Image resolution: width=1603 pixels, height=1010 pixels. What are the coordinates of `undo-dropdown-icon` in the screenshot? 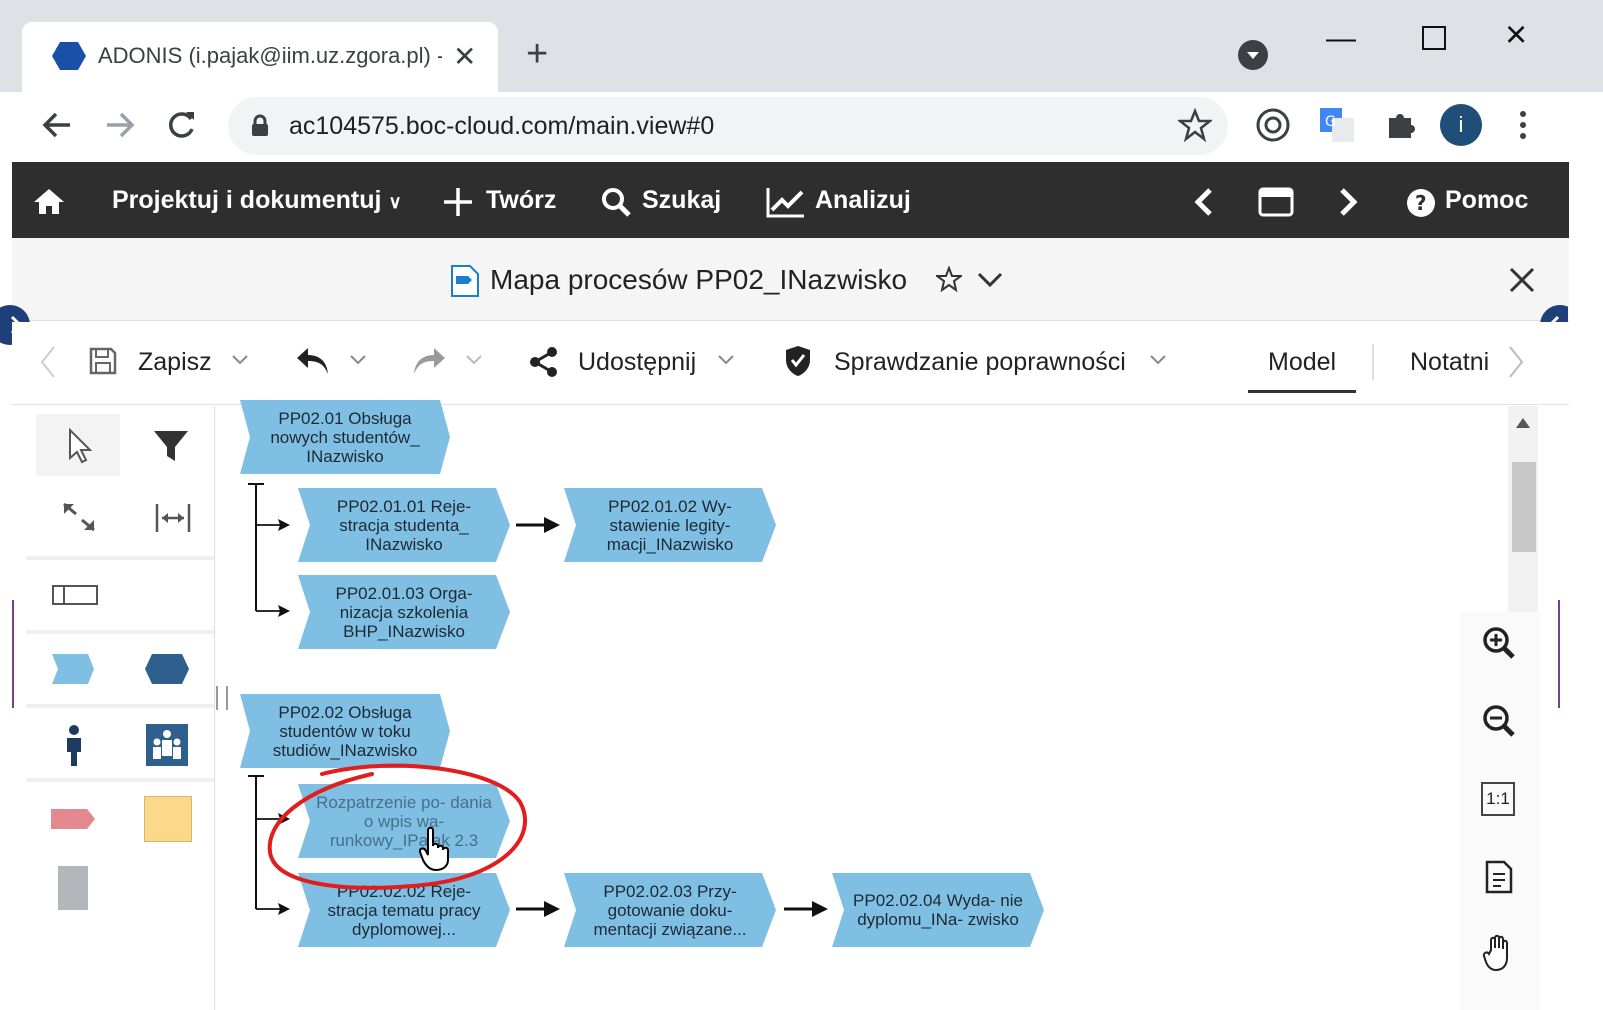 It's located at (358, 360).